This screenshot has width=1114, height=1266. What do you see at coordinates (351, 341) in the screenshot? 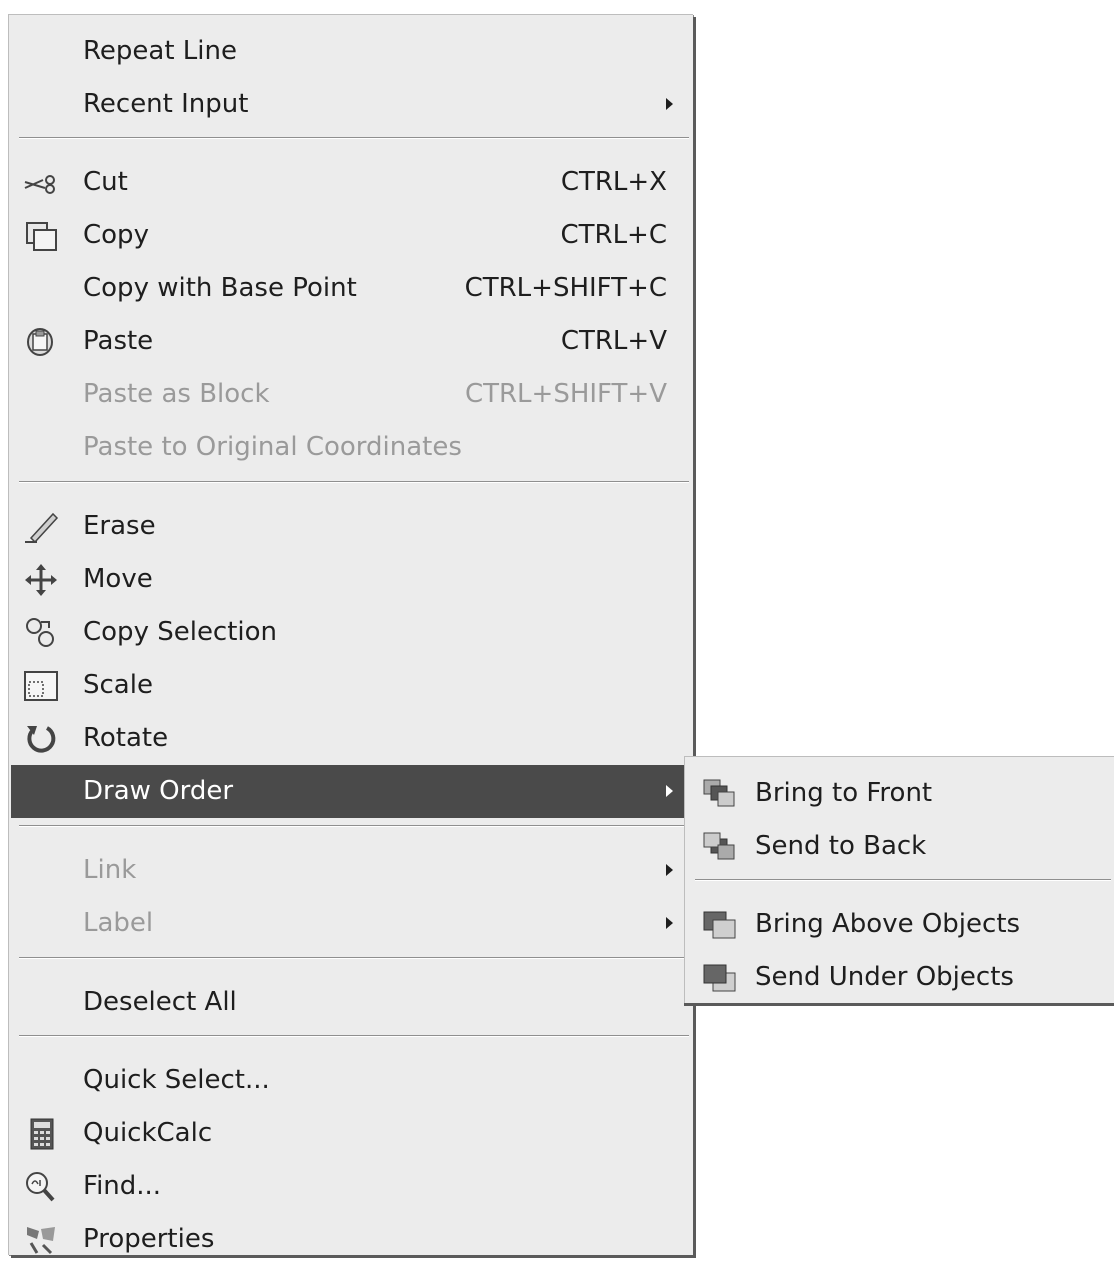
I see `menu-item-paste: Paste CTRL+V` at bounding box center [351, 341].